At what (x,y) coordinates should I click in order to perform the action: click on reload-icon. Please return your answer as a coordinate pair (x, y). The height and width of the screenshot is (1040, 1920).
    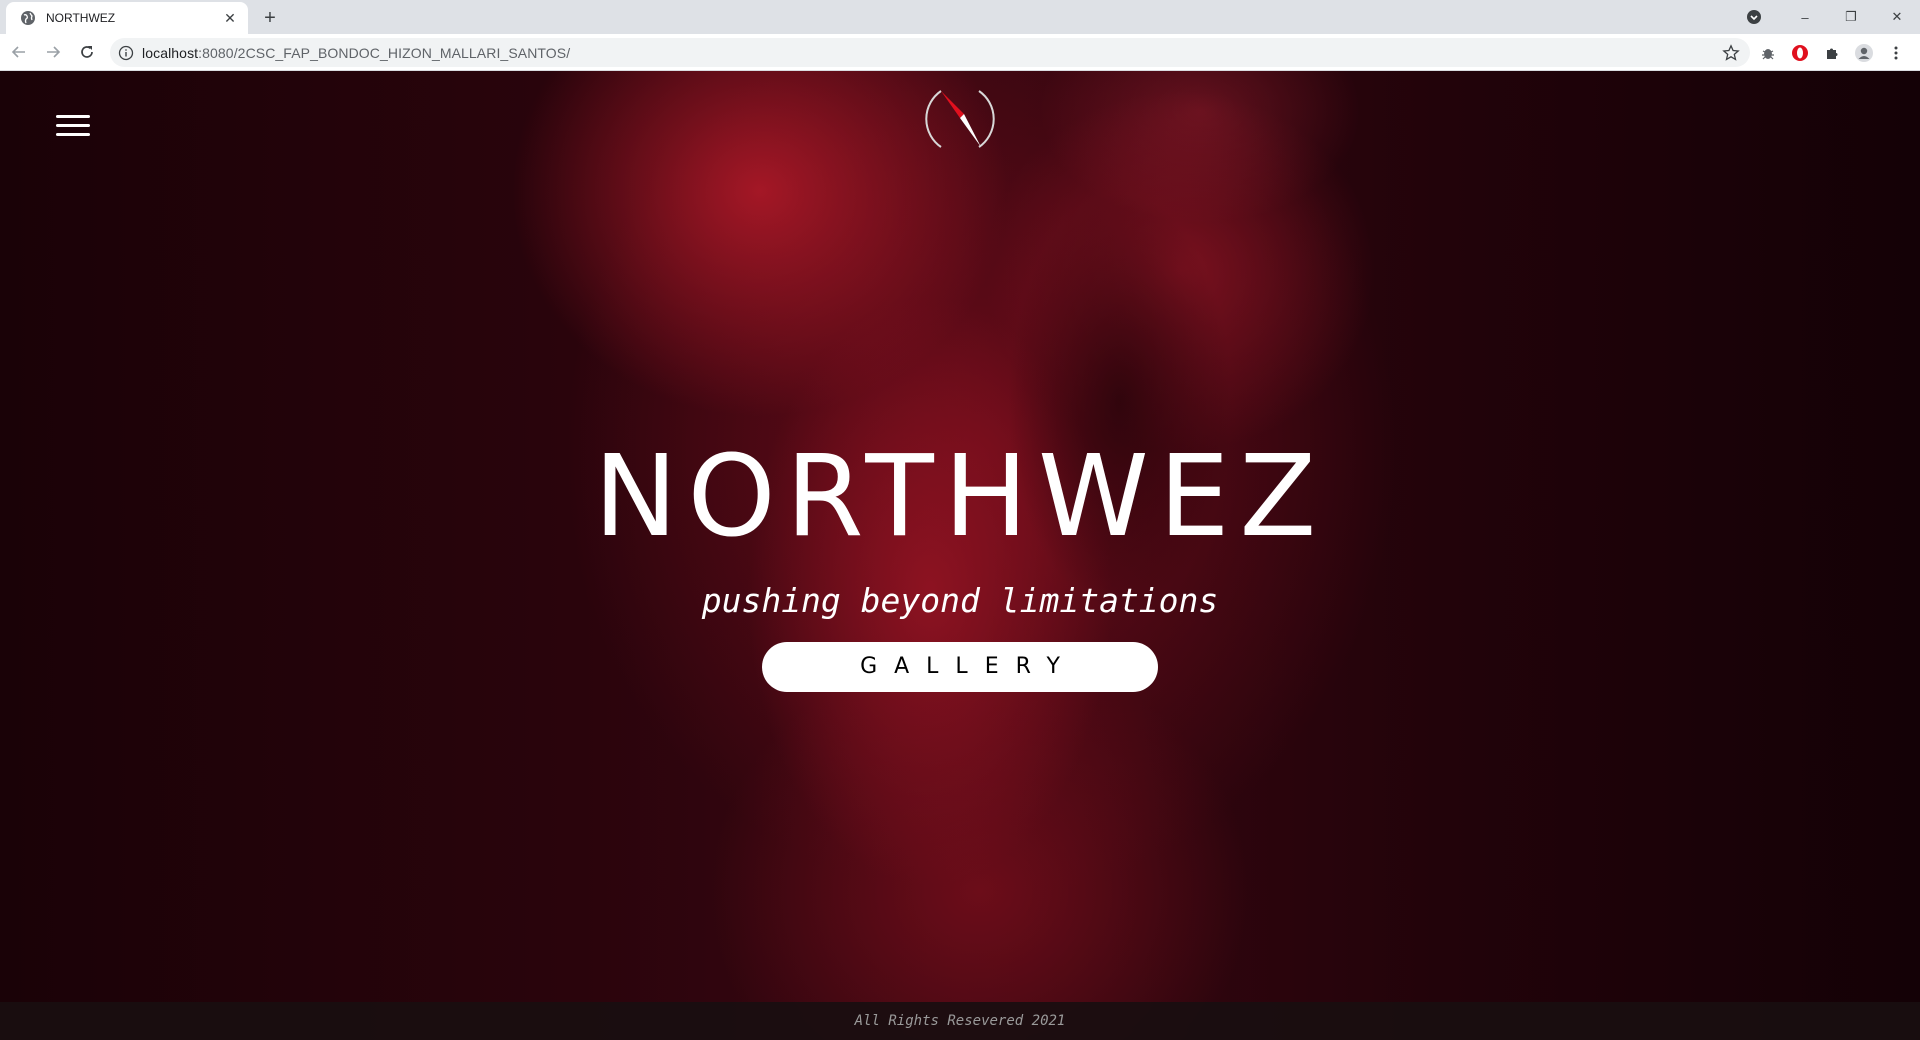
    Looking at the image, I should click on (87, 52).